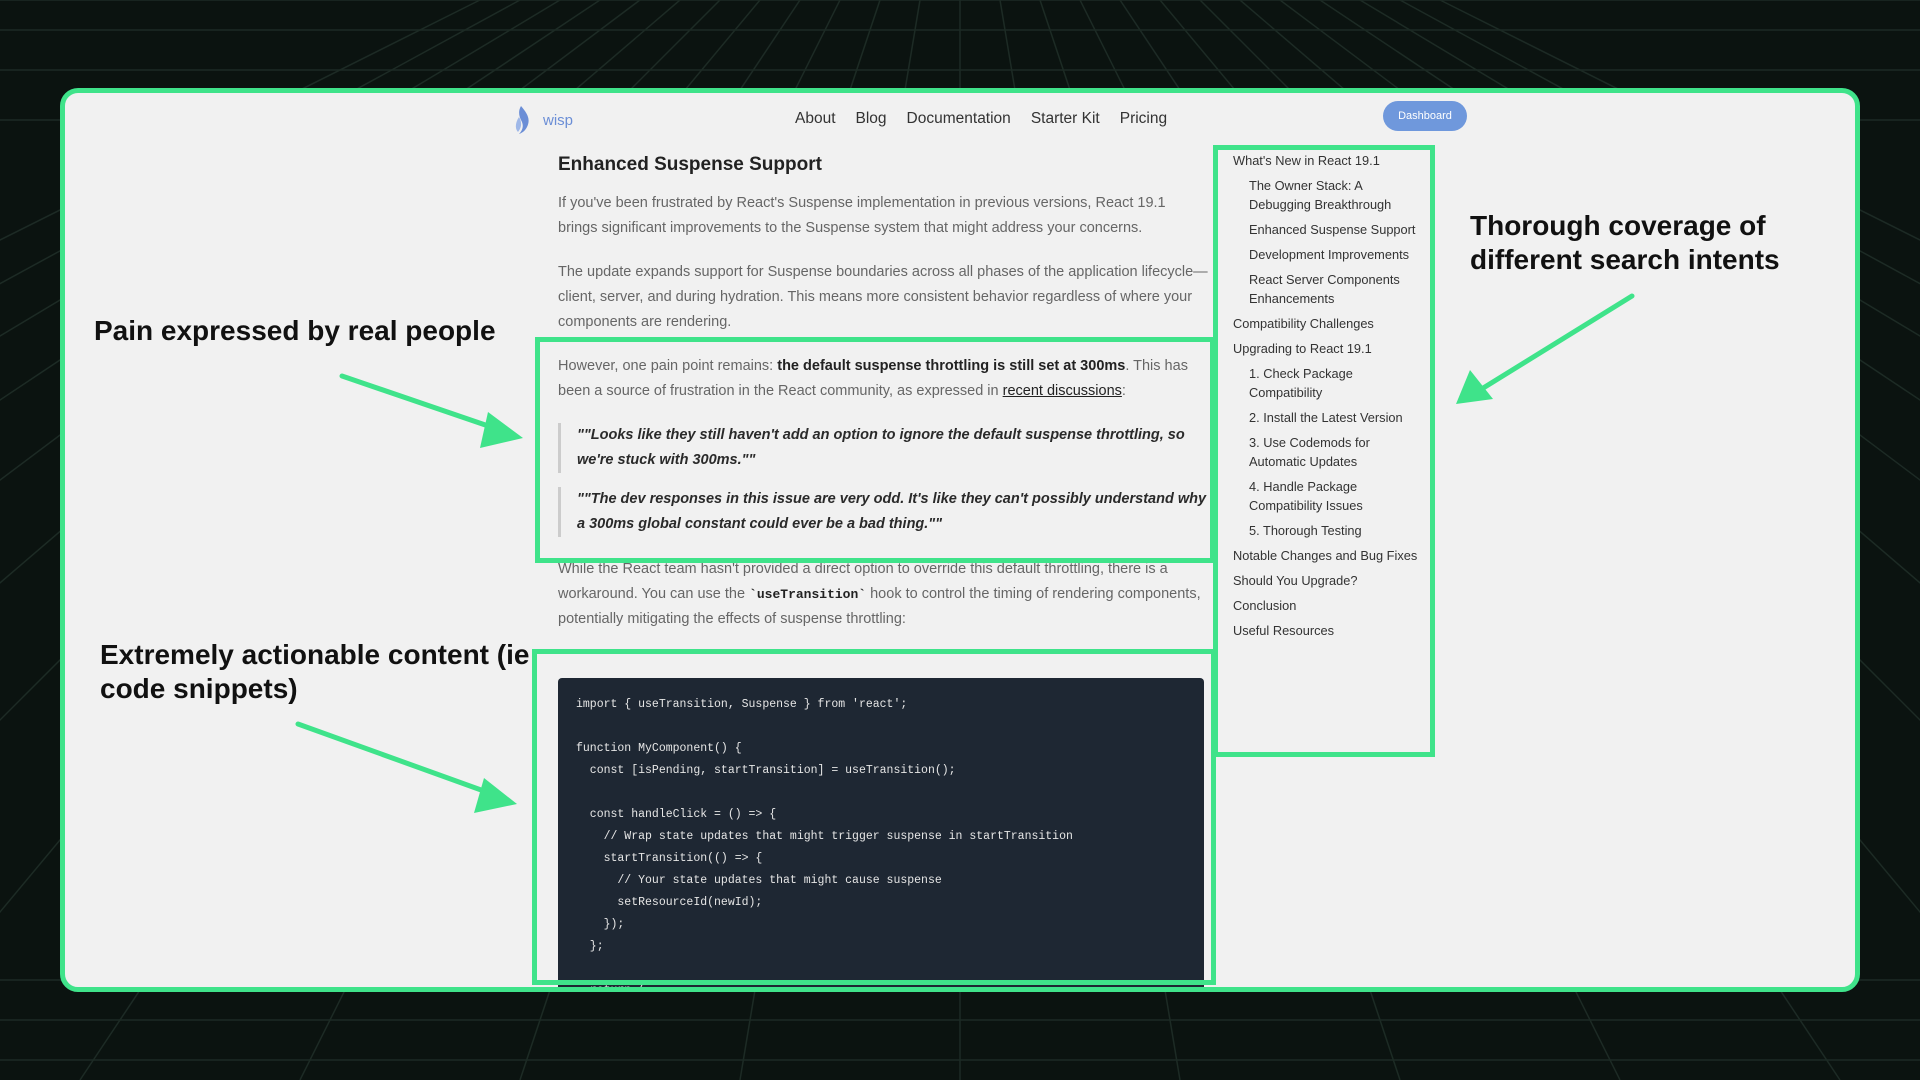 This screenshot has width=1920, height=1080. What do you see at coordinates (1143, 119) in the screenshot?
I see `nav-link-pricing: Pricing` at bounding box center [1143, 119].